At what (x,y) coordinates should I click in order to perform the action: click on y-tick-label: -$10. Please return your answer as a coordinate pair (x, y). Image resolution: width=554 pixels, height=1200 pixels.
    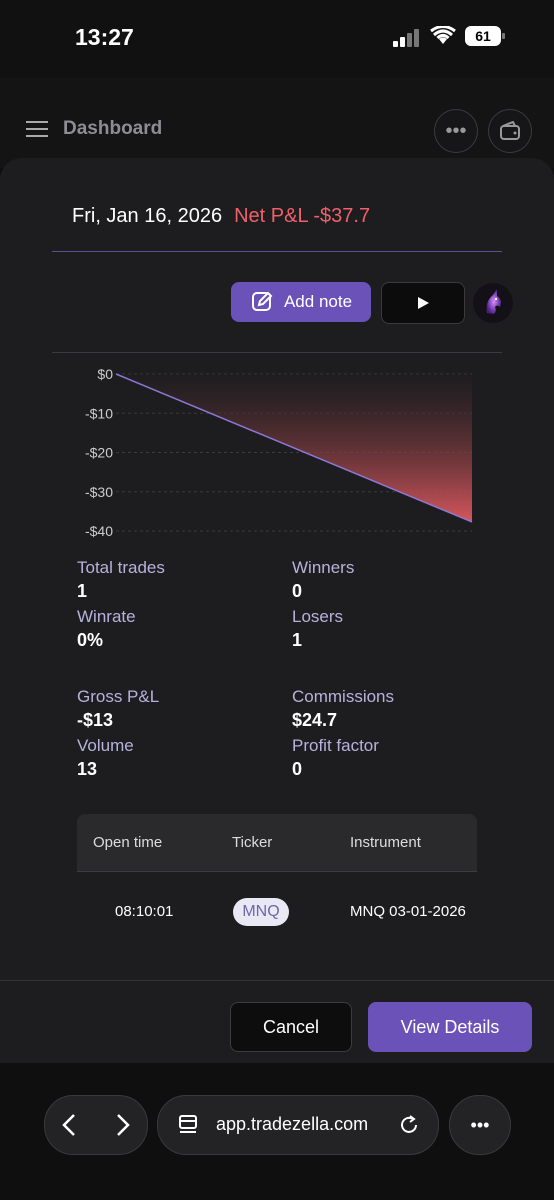
    Looking at the image, I should click on (99, 413).